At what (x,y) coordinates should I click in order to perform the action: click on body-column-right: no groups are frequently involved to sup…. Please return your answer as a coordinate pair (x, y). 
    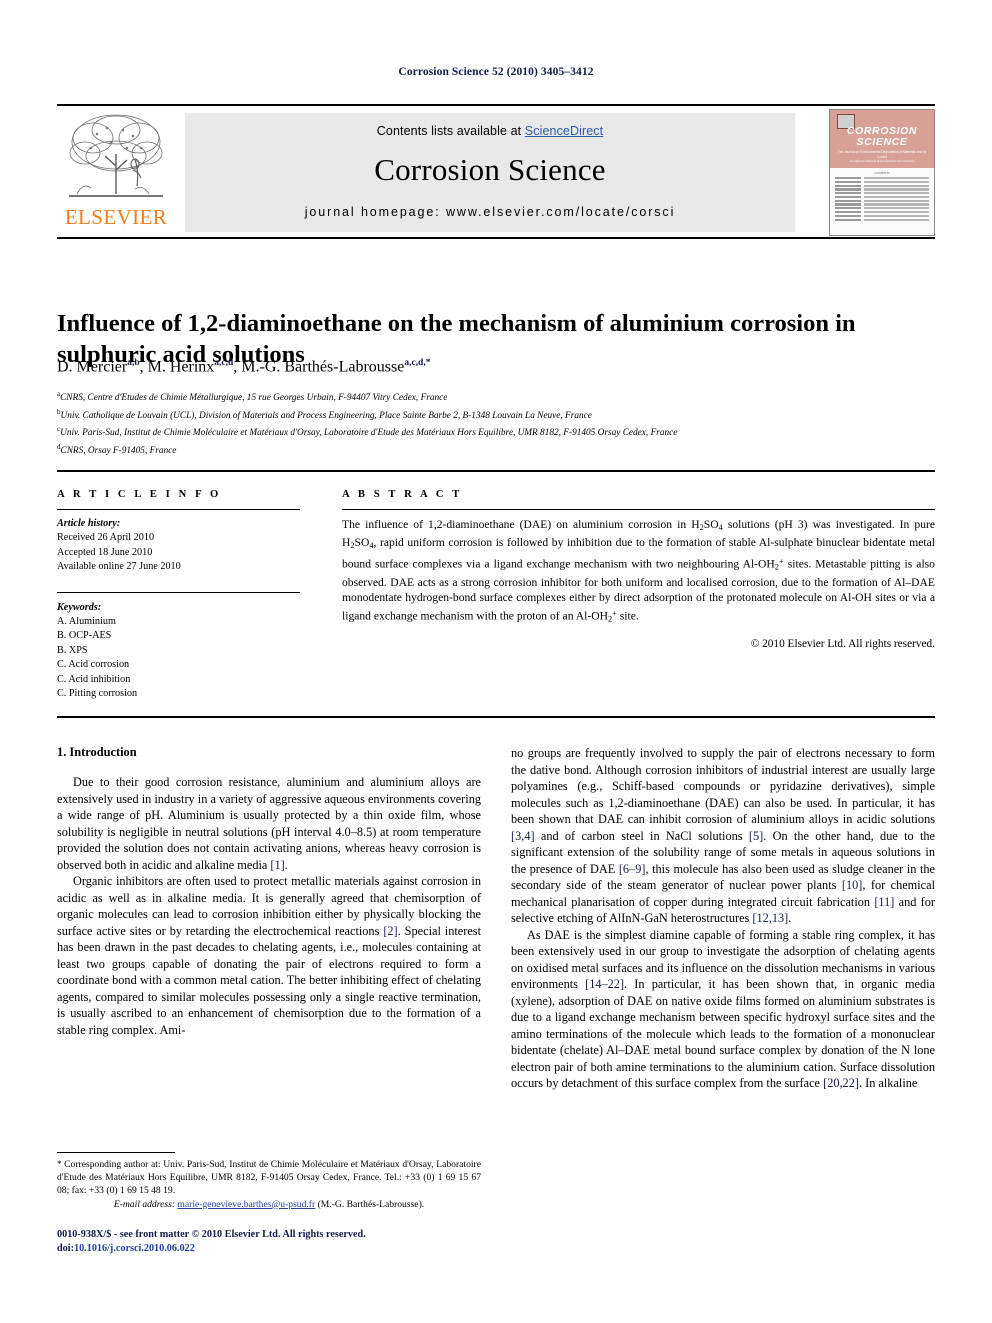
    Looking at the image, I should click on (723, 918).